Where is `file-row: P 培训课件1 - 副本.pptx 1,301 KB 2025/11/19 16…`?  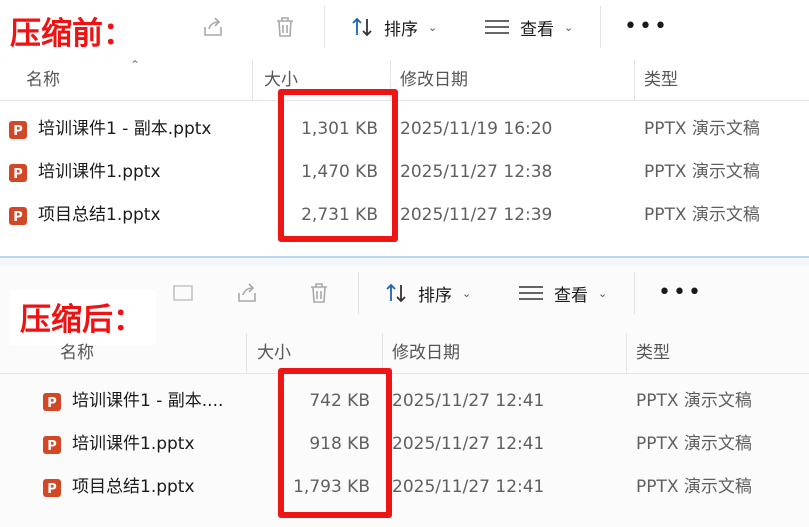 file-row: P 培训课件1 - 副本.pptx 1,301 KB 2025/11/19 16… is located at coordinates (404, 129).